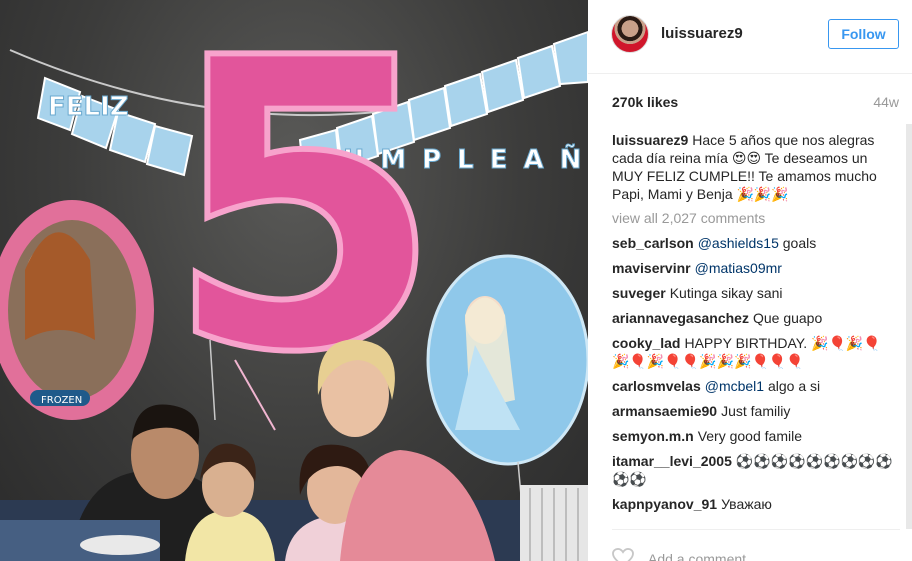  I want to click on follow-button: Follow, so click(863, 34).